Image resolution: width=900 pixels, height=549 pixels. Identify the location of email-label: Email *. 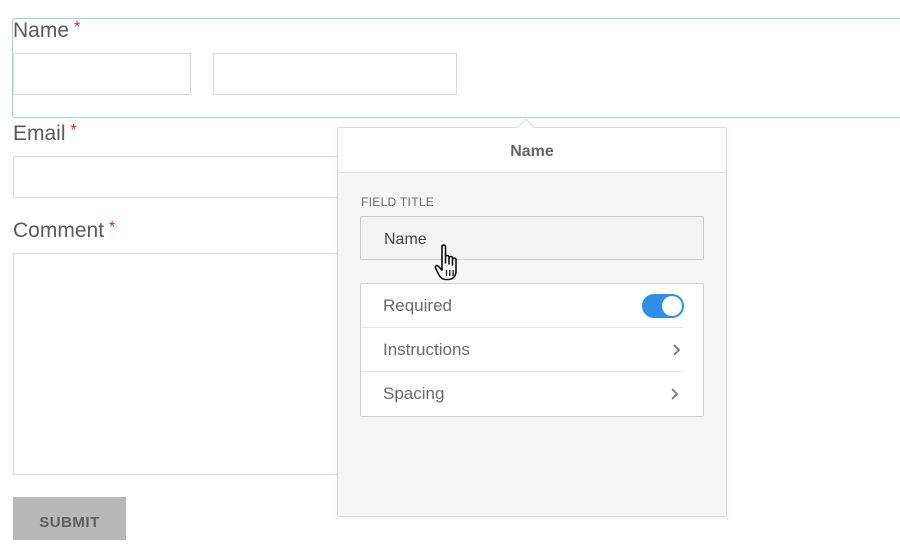
(45, 133).